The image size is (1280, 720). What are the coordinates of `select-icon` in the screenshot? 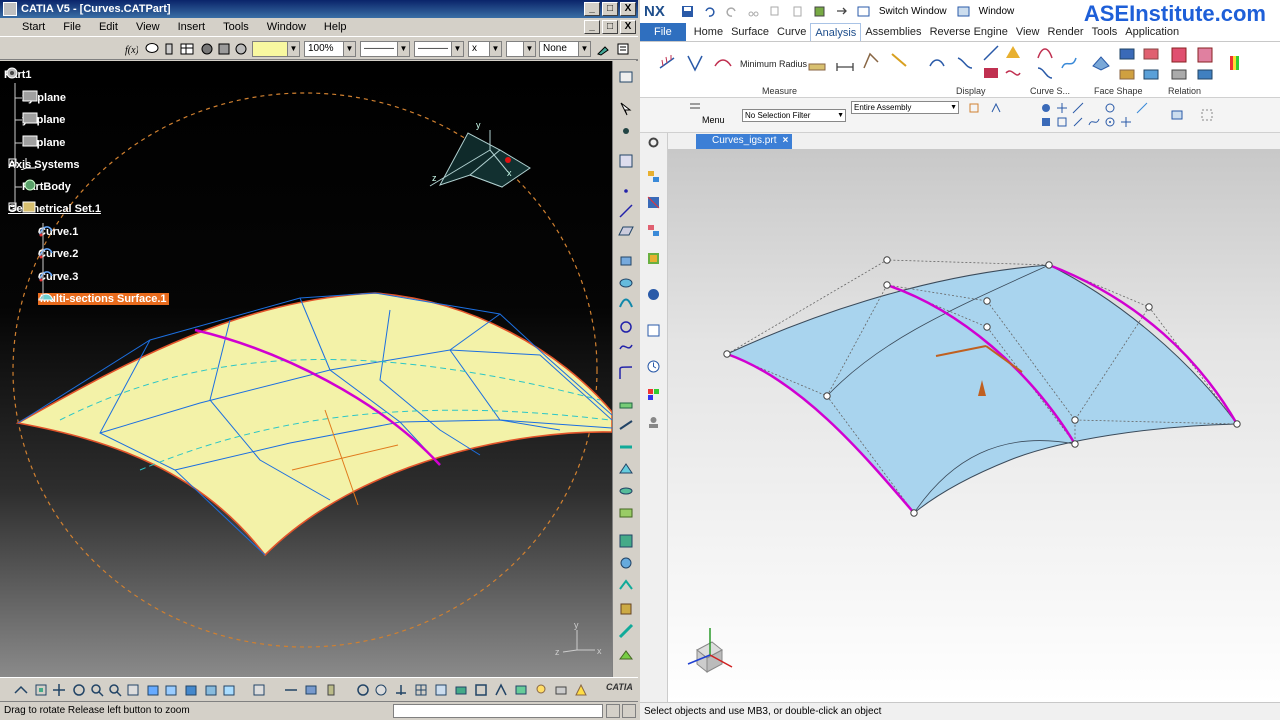 It's located at (626, 109).